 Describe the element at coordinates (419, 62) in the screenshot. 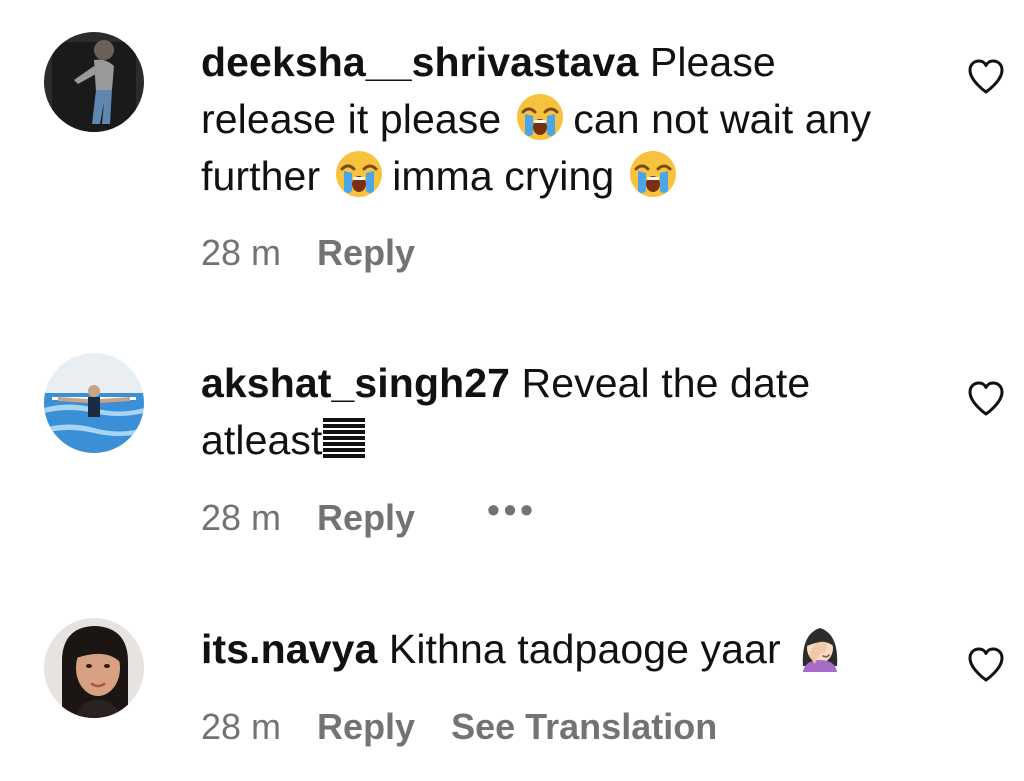

I see `comment-username: deeksha__shrivastava` at that location.